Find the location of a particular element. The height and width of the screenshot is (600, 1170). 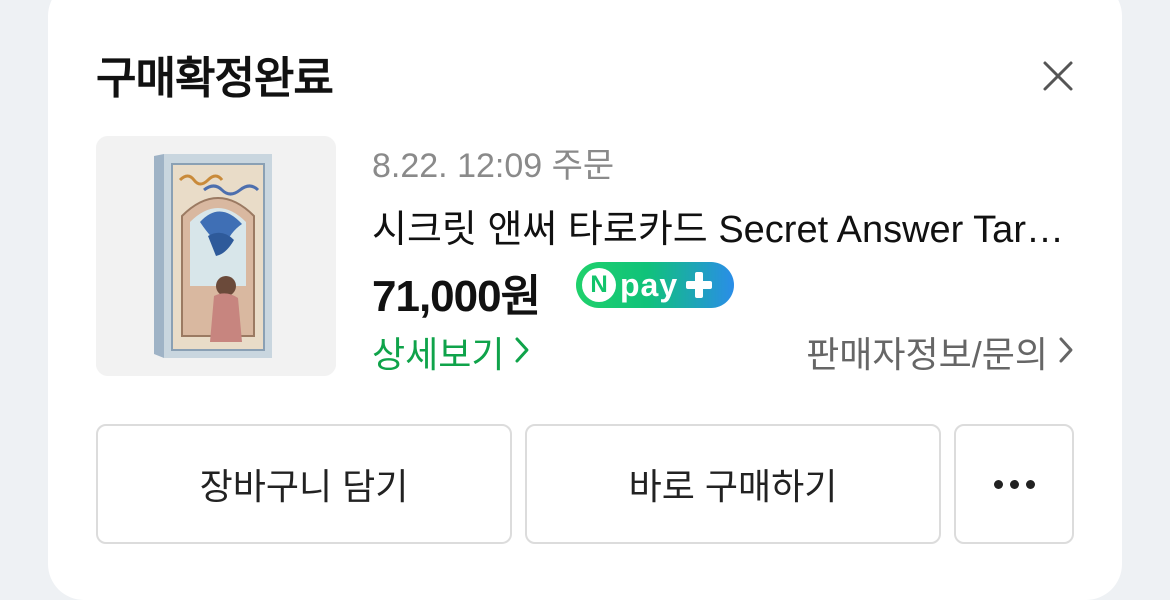

seller-info-link: 판매자정보/문의 is located at coordinates (940, 352).